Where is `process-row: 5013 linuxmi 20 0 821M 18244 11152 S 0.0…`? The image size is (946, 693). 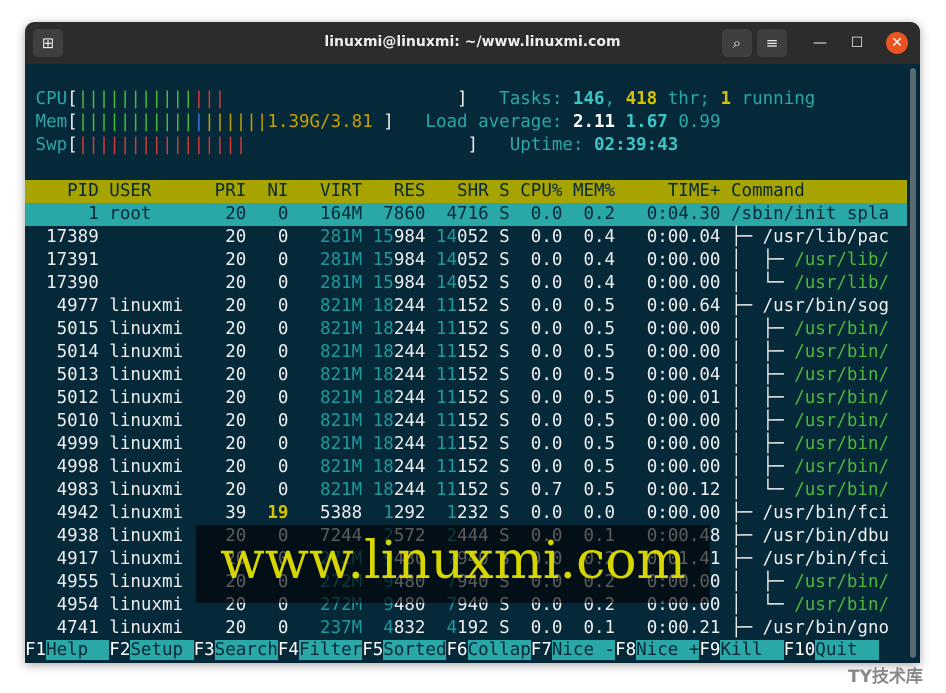
process-row: 5013 linuxmi 20 0 821M 18244 11152 S 0.0… is located at coordinates (466, 375).